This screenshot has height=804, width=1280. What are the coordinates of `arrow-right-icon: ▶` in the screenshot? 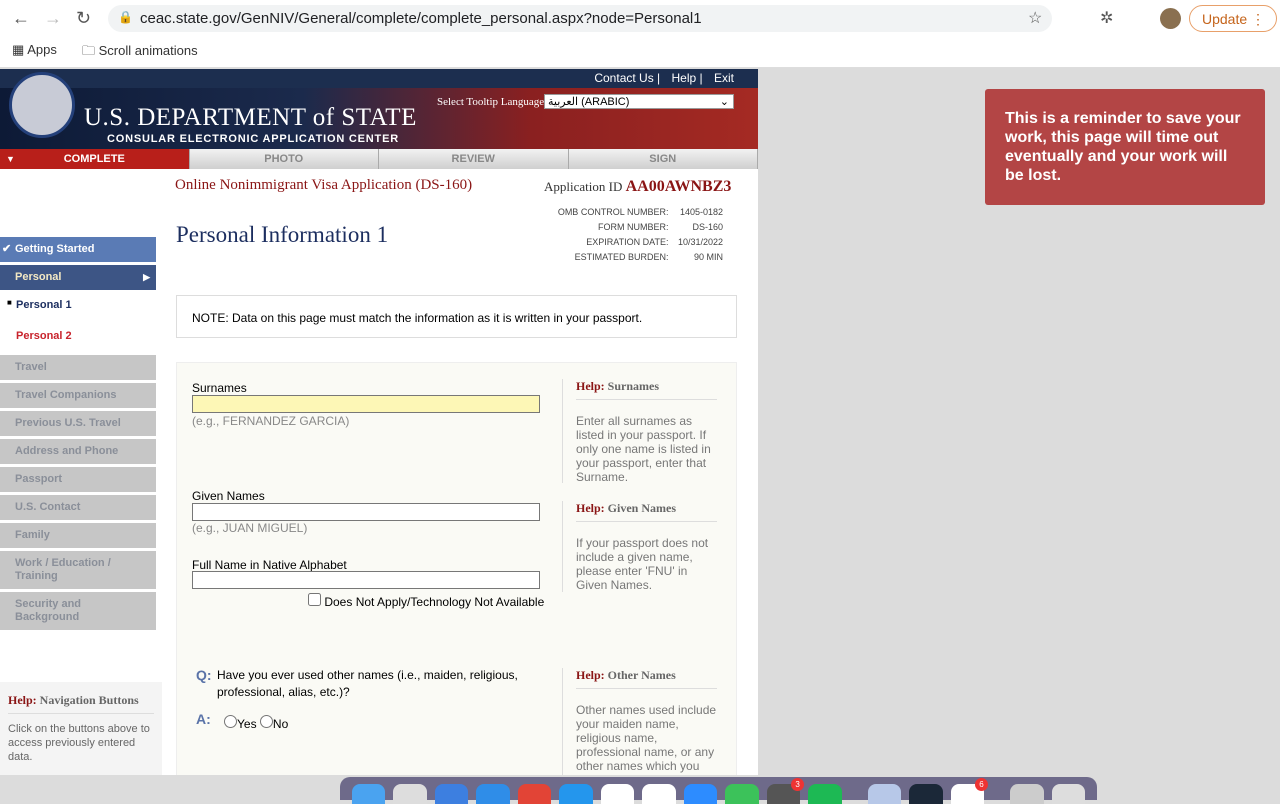 It's located at (146, 277).